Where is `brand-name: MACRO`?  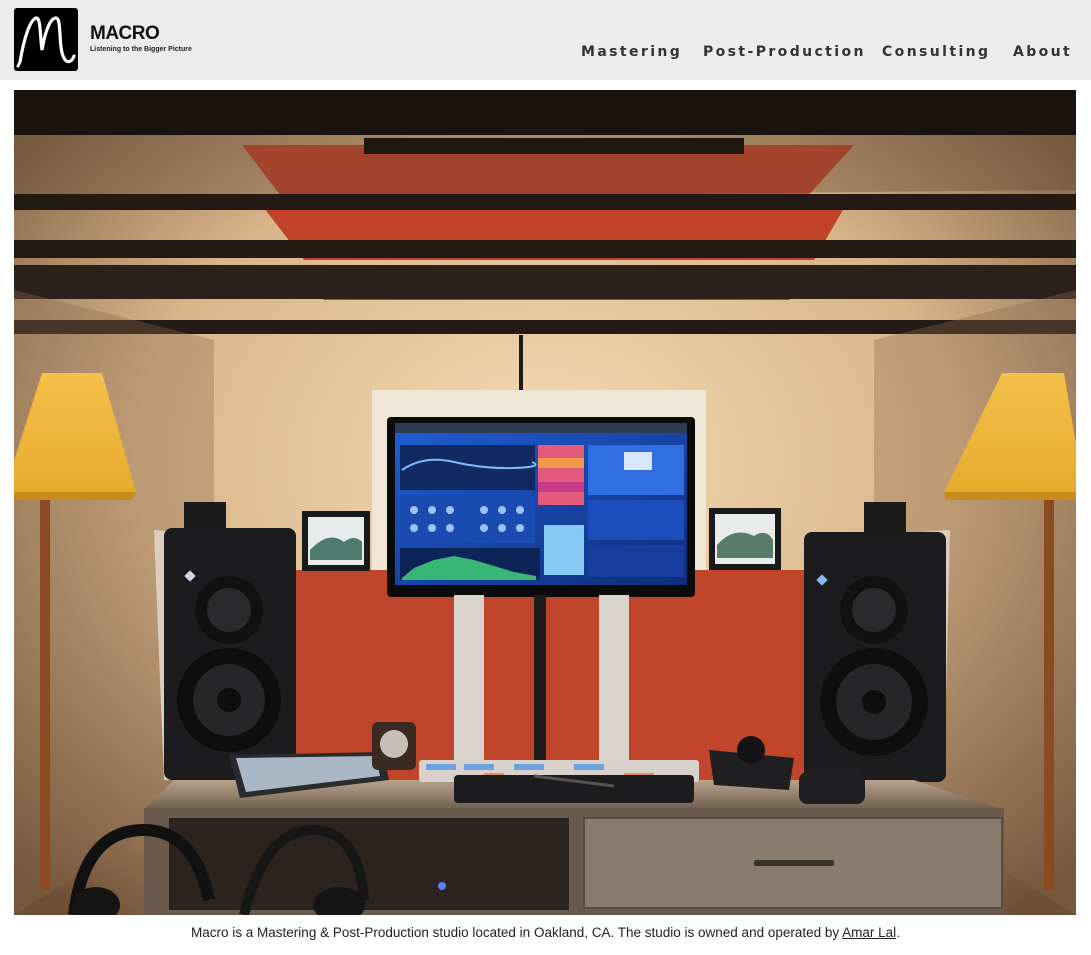 brand-name: MACRO is located at coordinates (125, 33).